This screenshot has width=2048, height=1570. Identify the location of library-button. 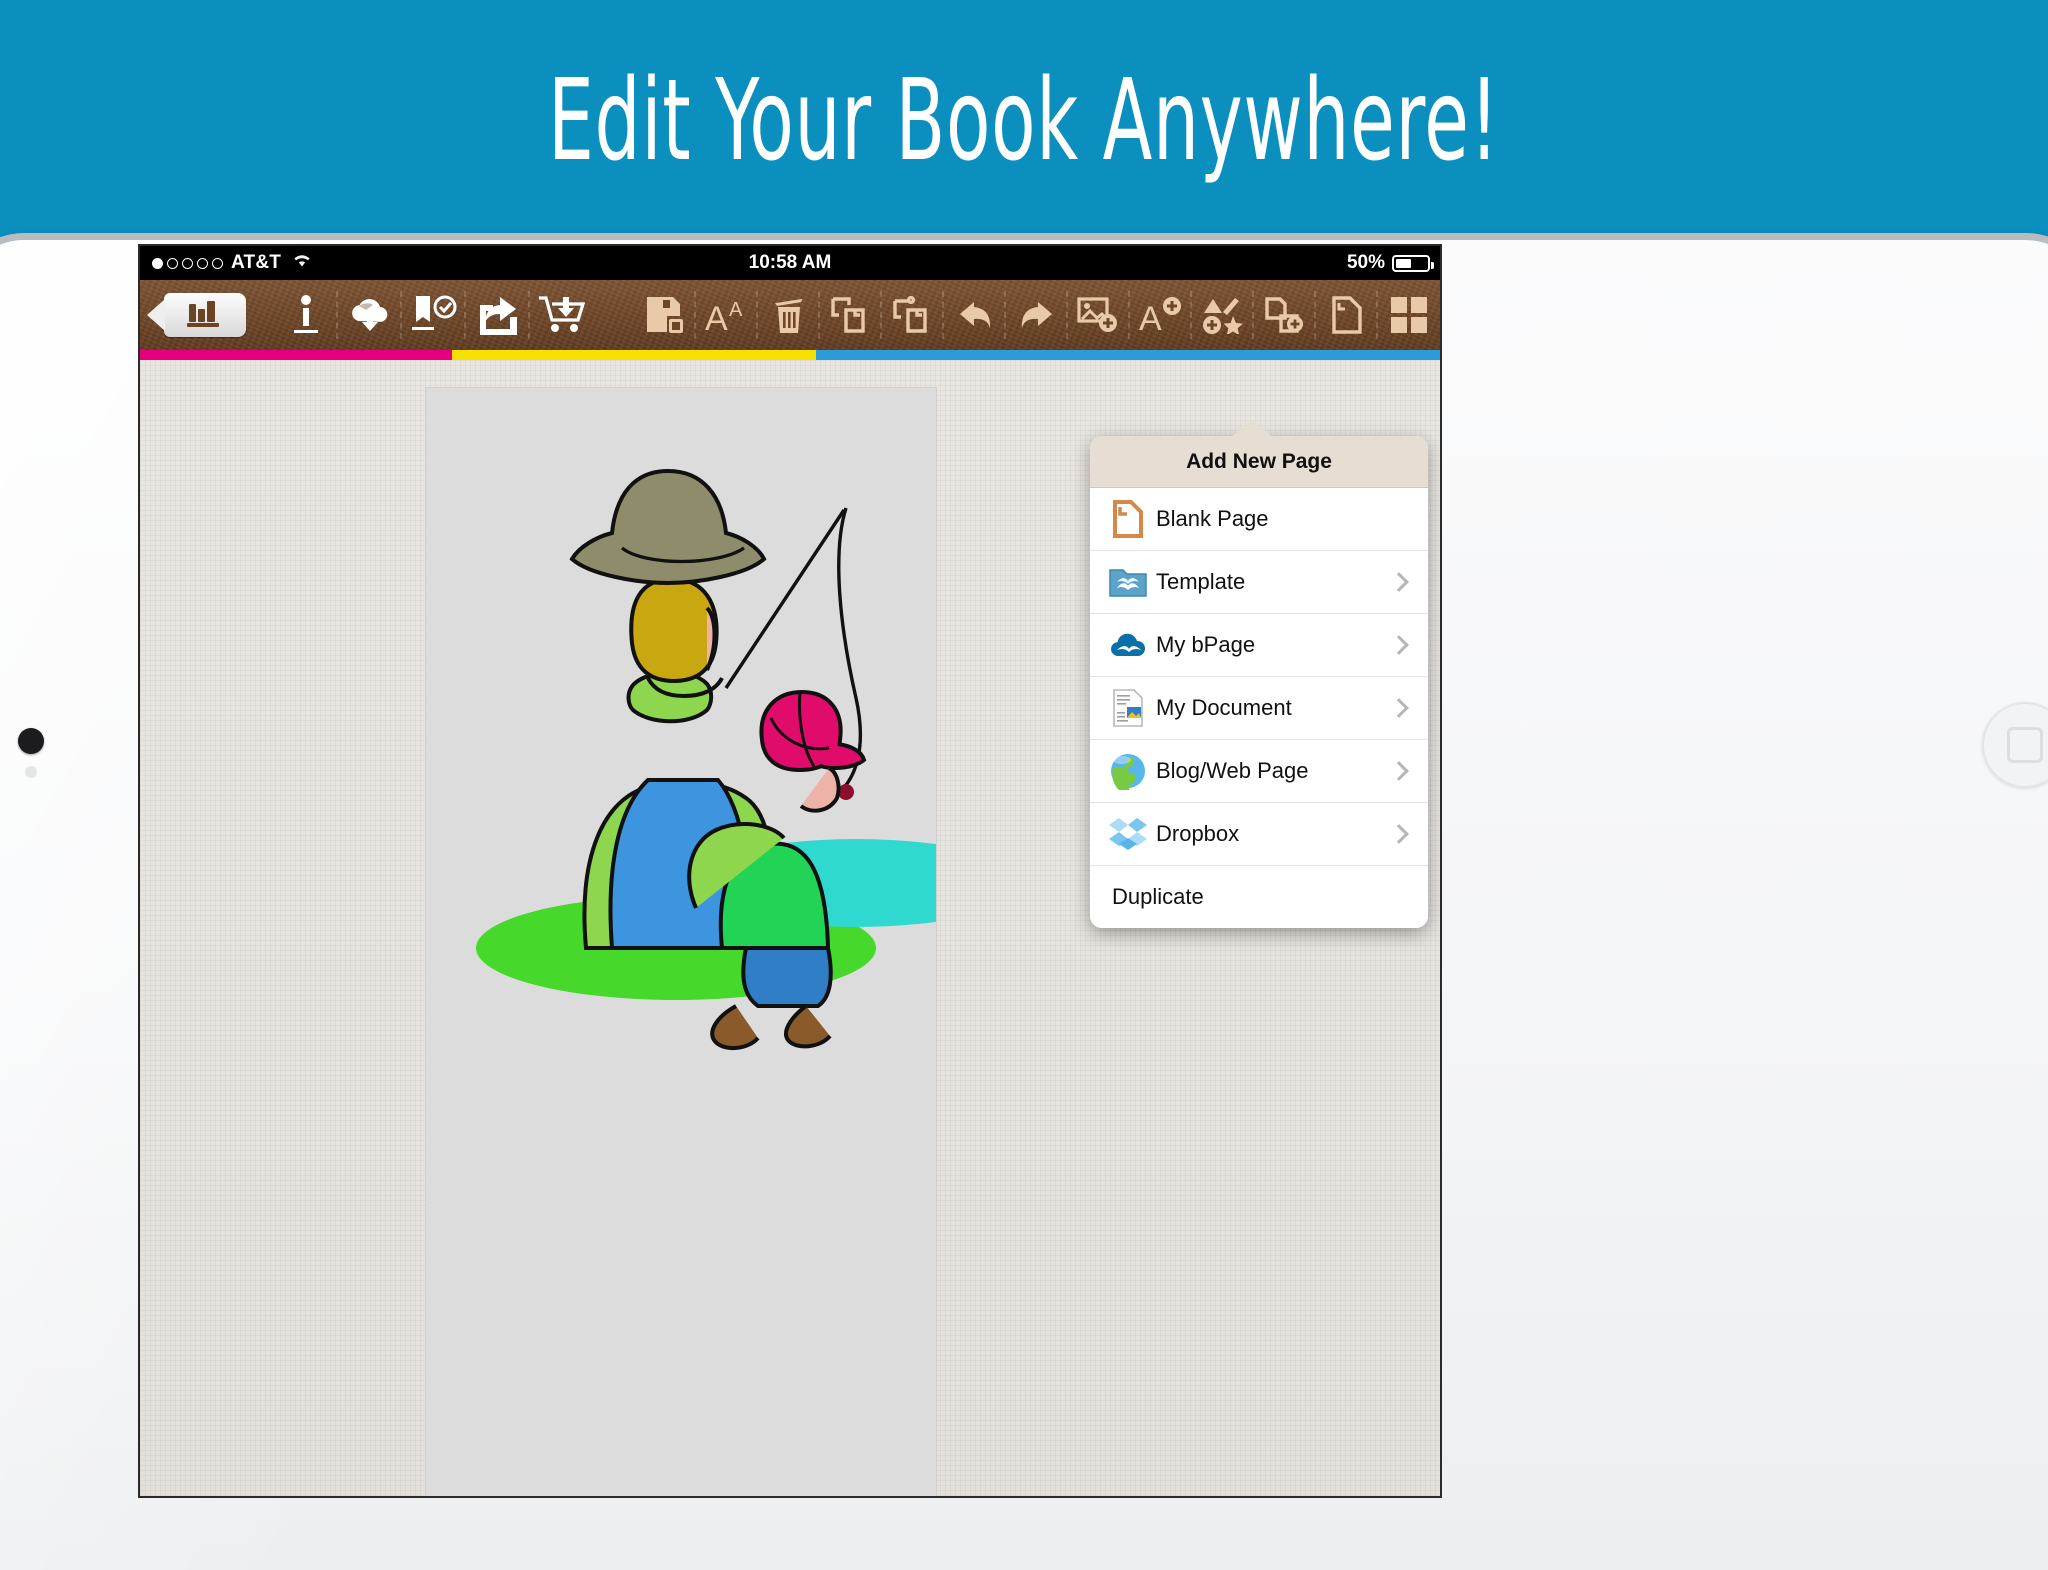
(196, 315).